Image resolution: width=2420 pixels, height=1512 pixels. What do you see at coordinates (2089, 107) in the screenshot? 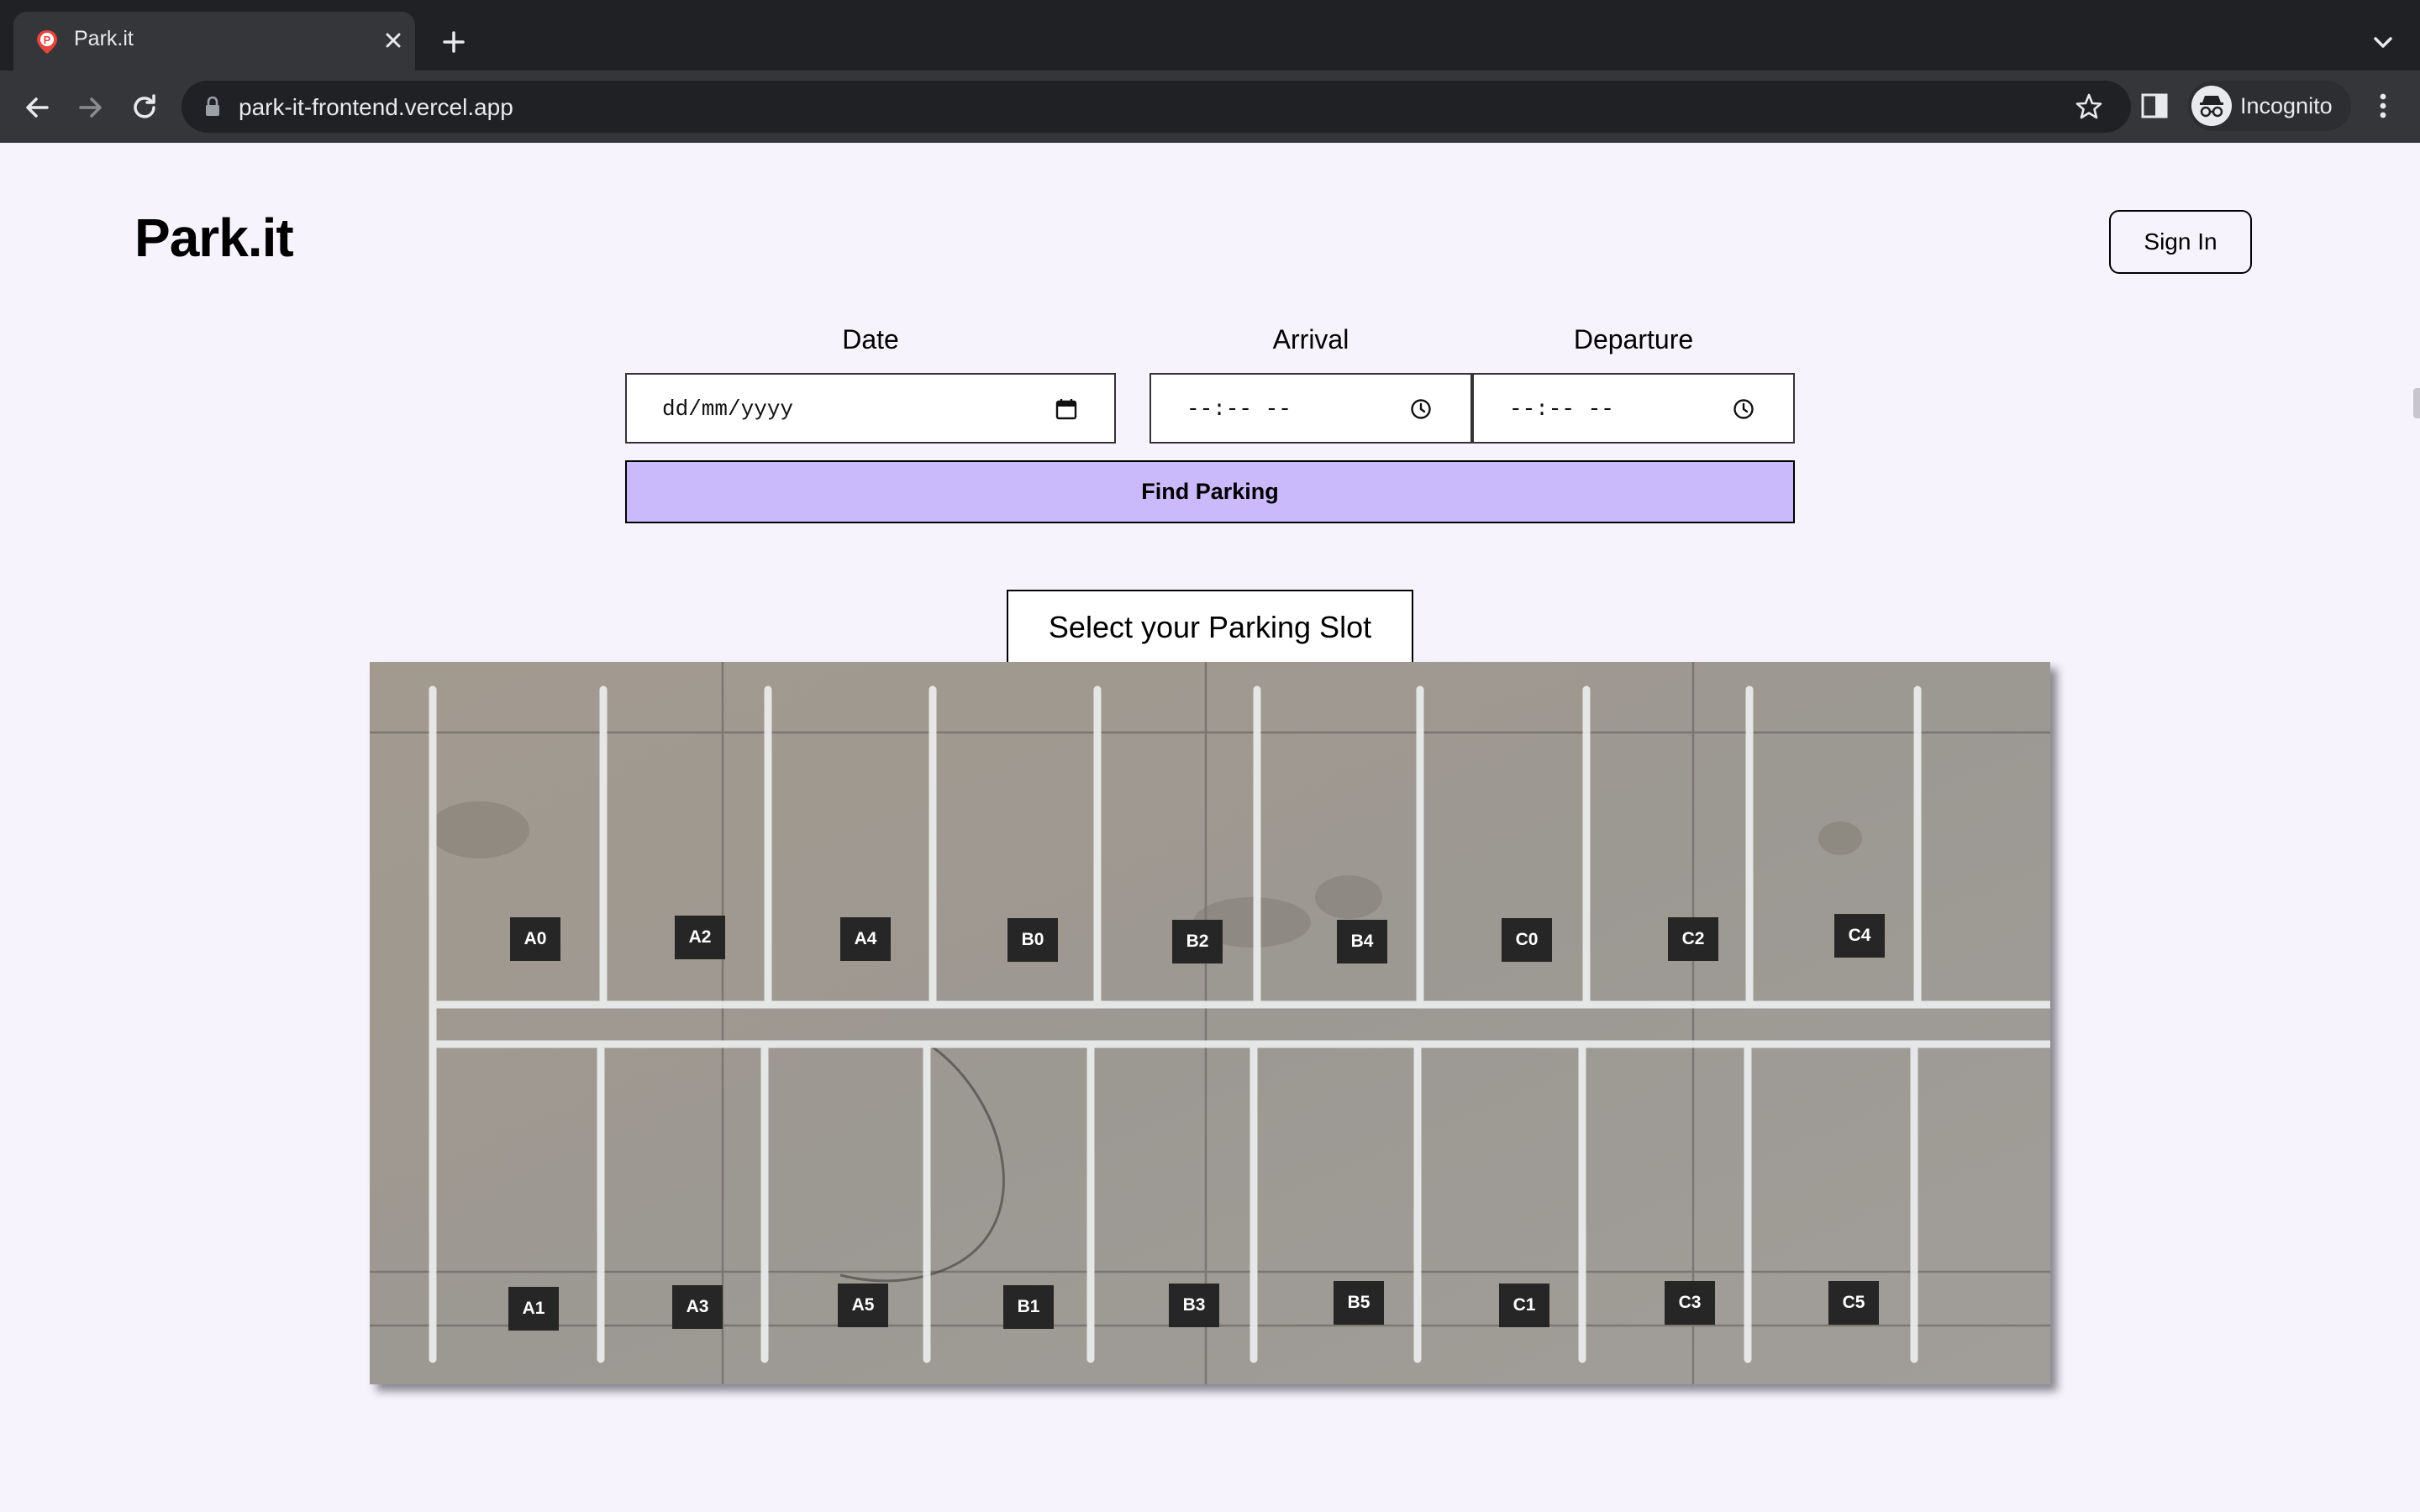
I see `bookmark-star-icon` at bounding box center [2089, 107].